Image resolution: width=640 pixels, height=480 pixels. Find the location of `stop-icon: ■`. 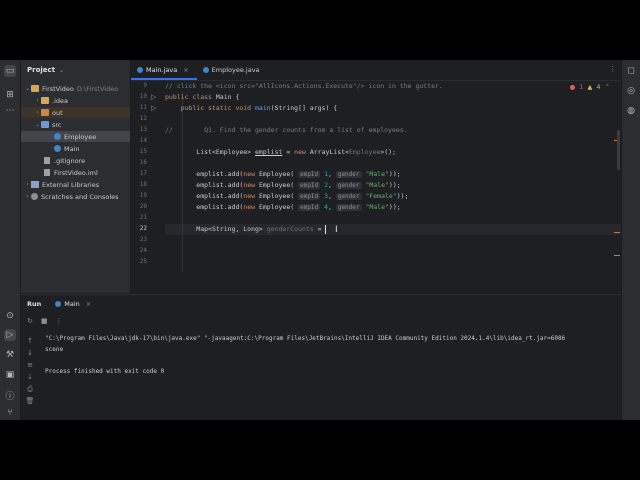

stop-icon: ■ is located at coordinates (44, 321).